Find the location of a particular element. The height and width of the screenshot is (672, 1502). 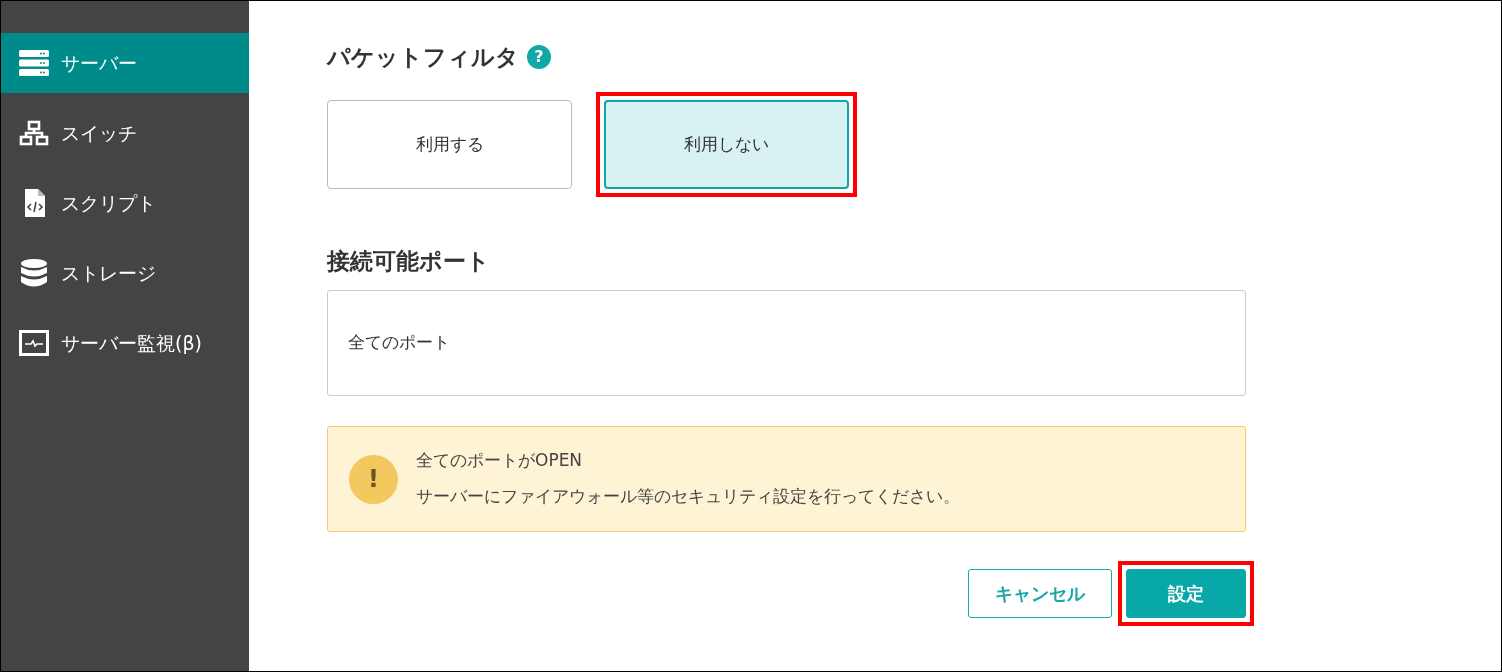

network-icon is located at coordinates (34, 133).